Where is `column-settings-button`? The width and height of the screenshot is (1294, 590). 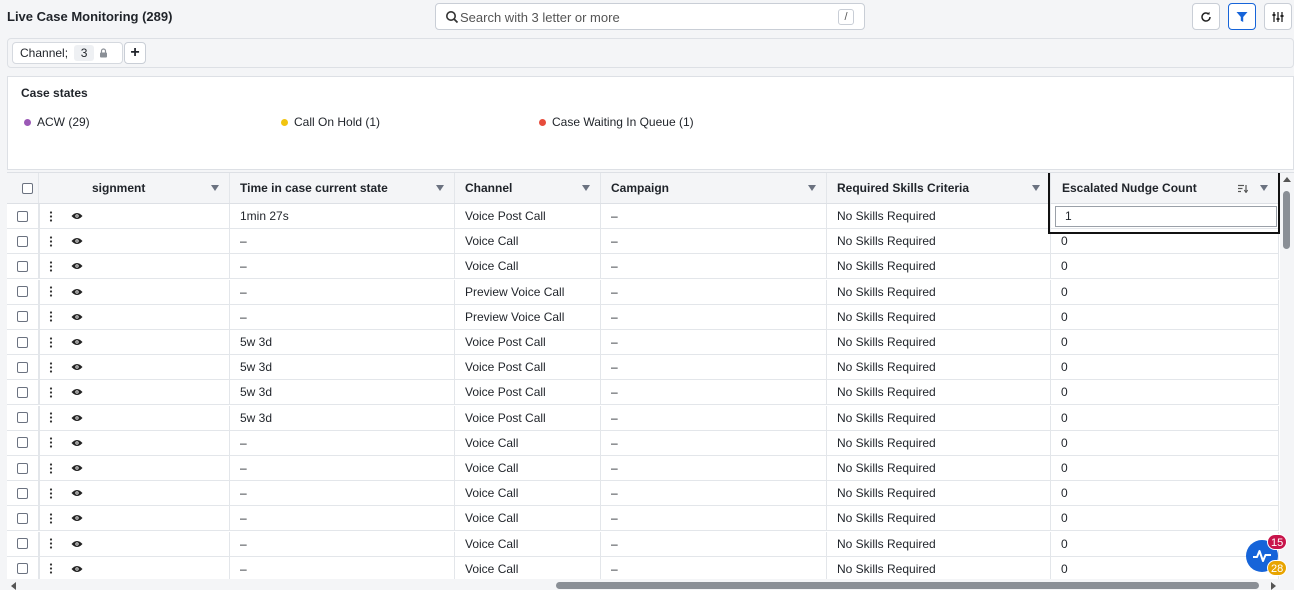 column-settings-button is located at coordinates (1278, 16).